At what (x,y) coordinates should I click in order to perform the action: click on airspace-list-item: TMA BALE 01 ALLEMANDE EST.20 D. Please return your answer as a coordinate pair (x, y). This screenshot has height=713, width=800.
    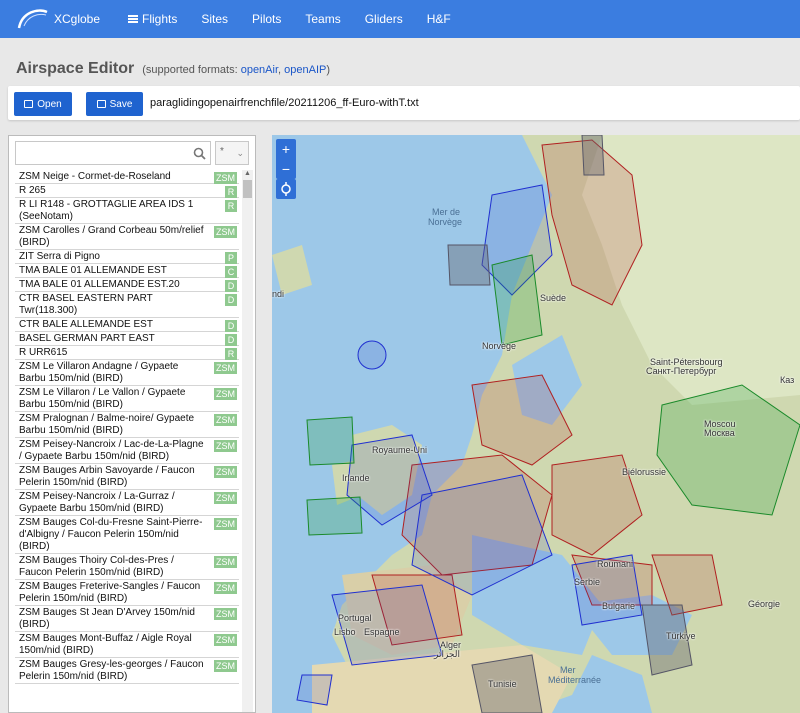
    Looking at the image, I should click on (127, 285).